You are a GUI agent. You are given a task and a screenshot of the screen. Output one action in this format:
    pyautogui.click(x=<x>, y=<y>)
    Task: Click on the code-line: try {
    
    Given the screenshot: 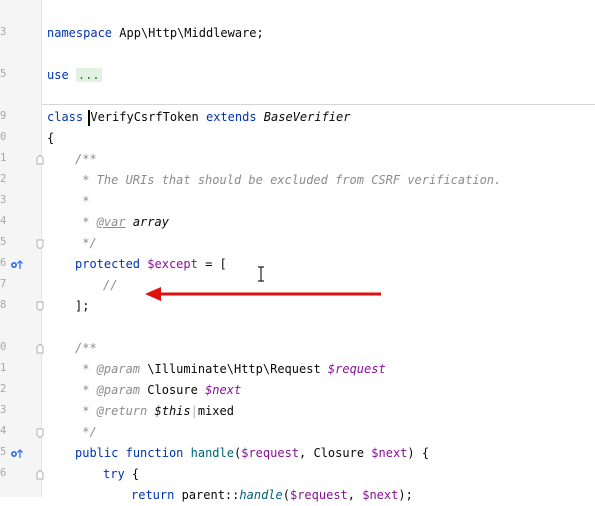 What is the action you would take?
    pyautogui.click(x=121, y=474)
    